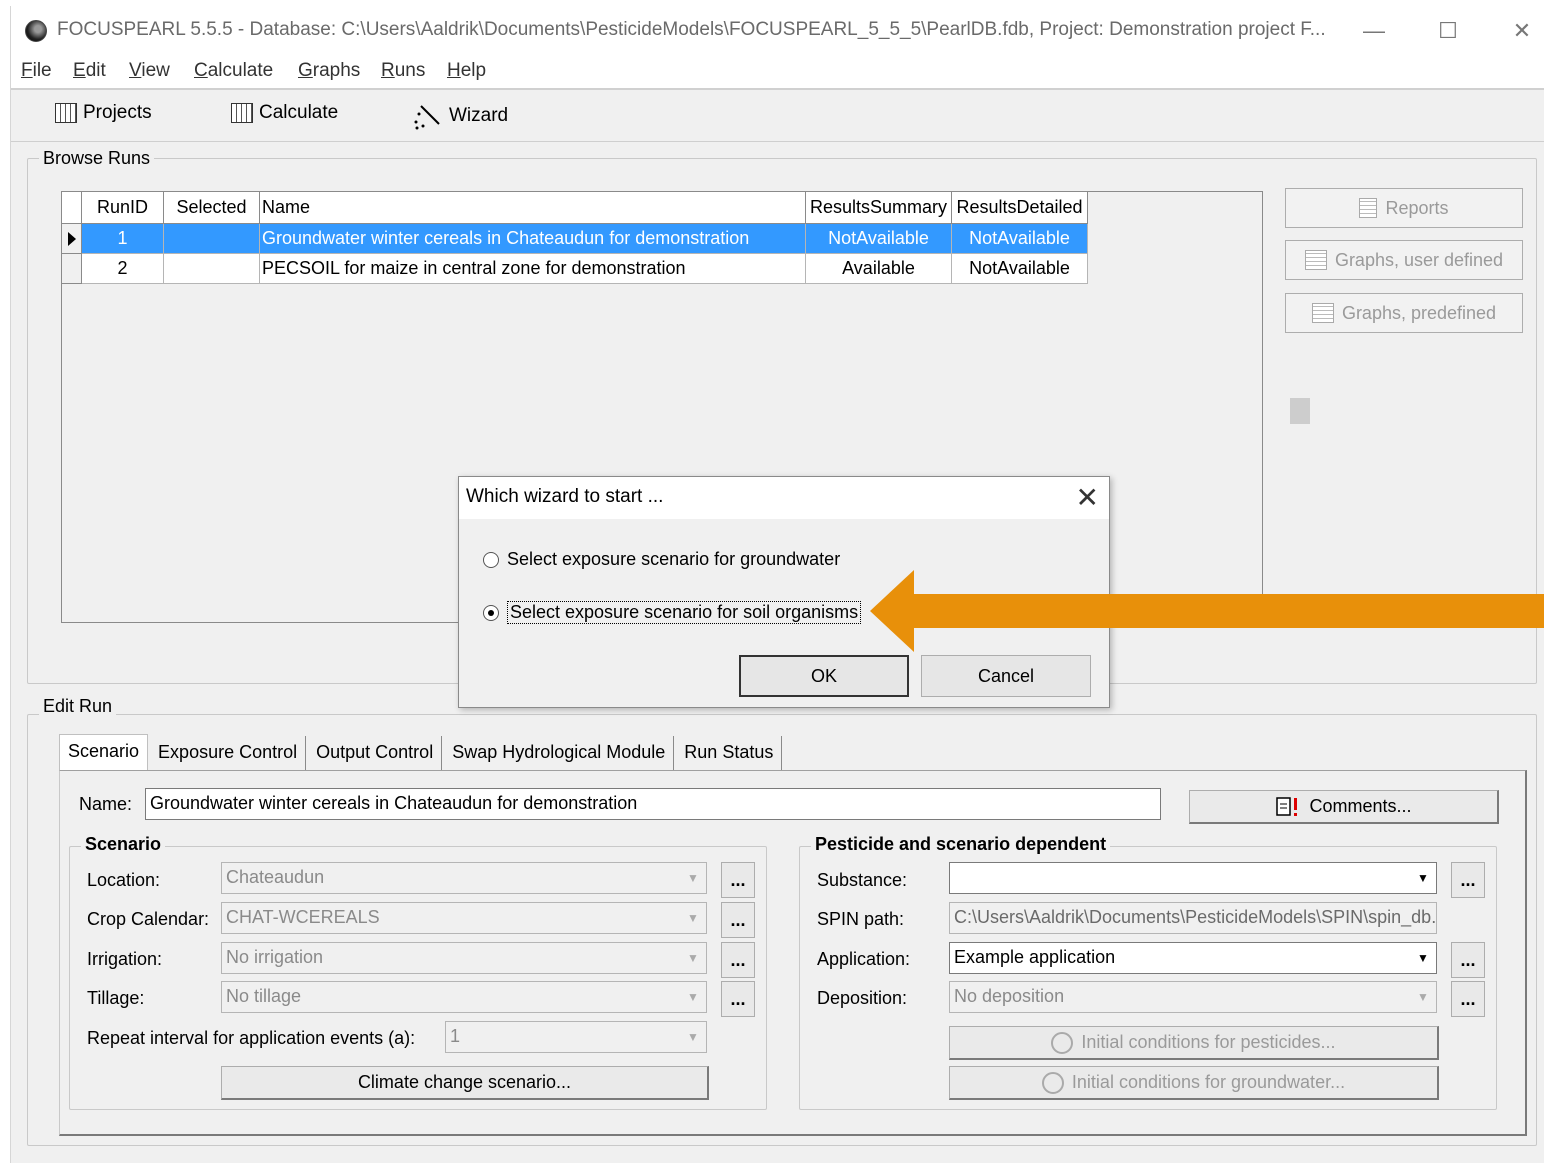 This screenshot has width=1544, height=1163. Describe the element at coordinates (1300, 411) in the screenshot. I see `scroll-thumb` at that location.